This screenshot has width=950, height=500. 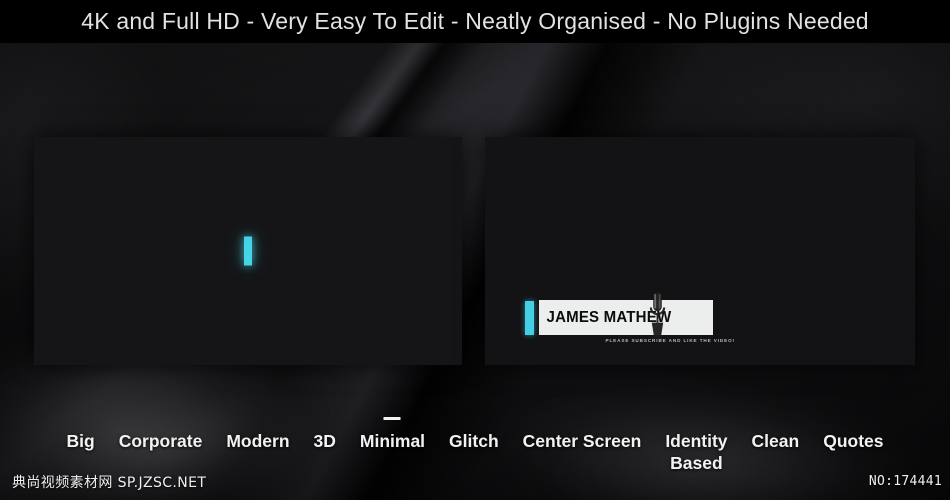 I want to click on microphone-icon, so click(x=657, y=316).